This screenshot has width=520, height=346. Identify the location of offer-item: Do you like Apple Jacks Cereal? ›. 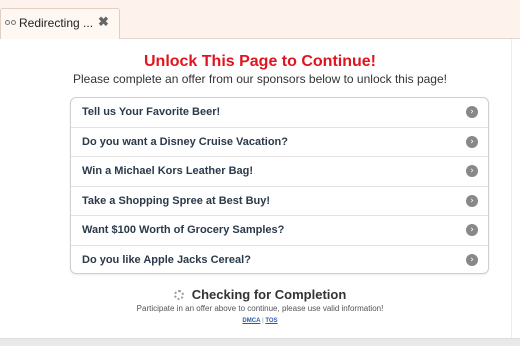
(279, 260).